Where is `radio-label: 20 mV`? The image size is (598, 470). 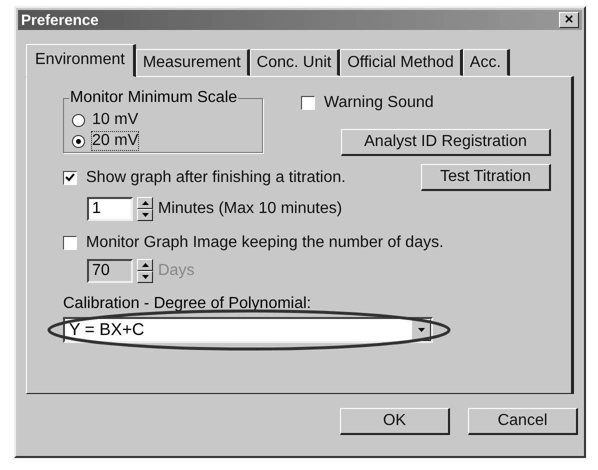
radio-label: 20 mV is located at coordinates (115, 141).